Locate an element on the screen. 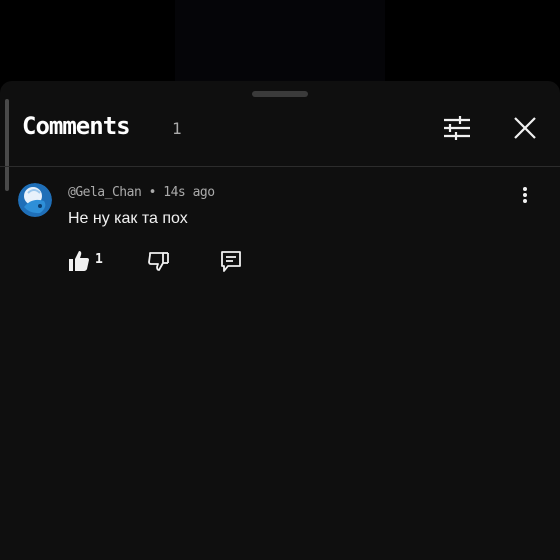 Image resolution: width=560 pixels, height=560 pixels. comment-meta: @Gela_Chan • 14s ago is located at coordinates (141, 192).